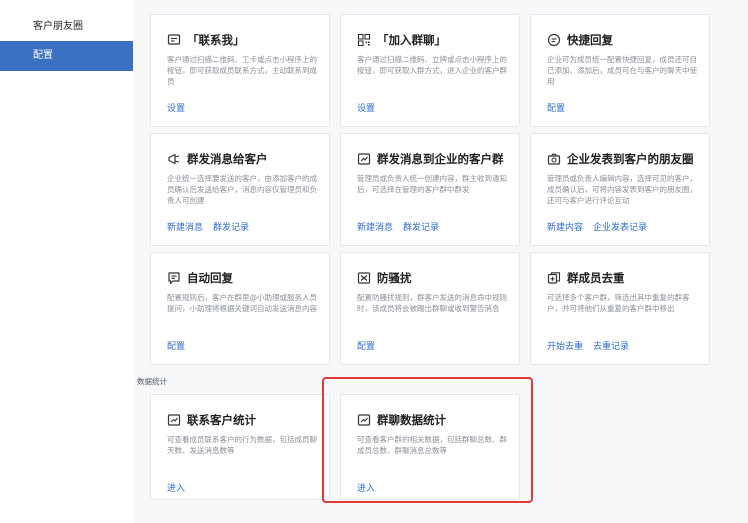 Image resolution: width=748 pixels, height=523 pixels. What do you see at coordinates (554, 278) in the screenshot?
I see `dedupe-icon` at bounding box center [554, 278].